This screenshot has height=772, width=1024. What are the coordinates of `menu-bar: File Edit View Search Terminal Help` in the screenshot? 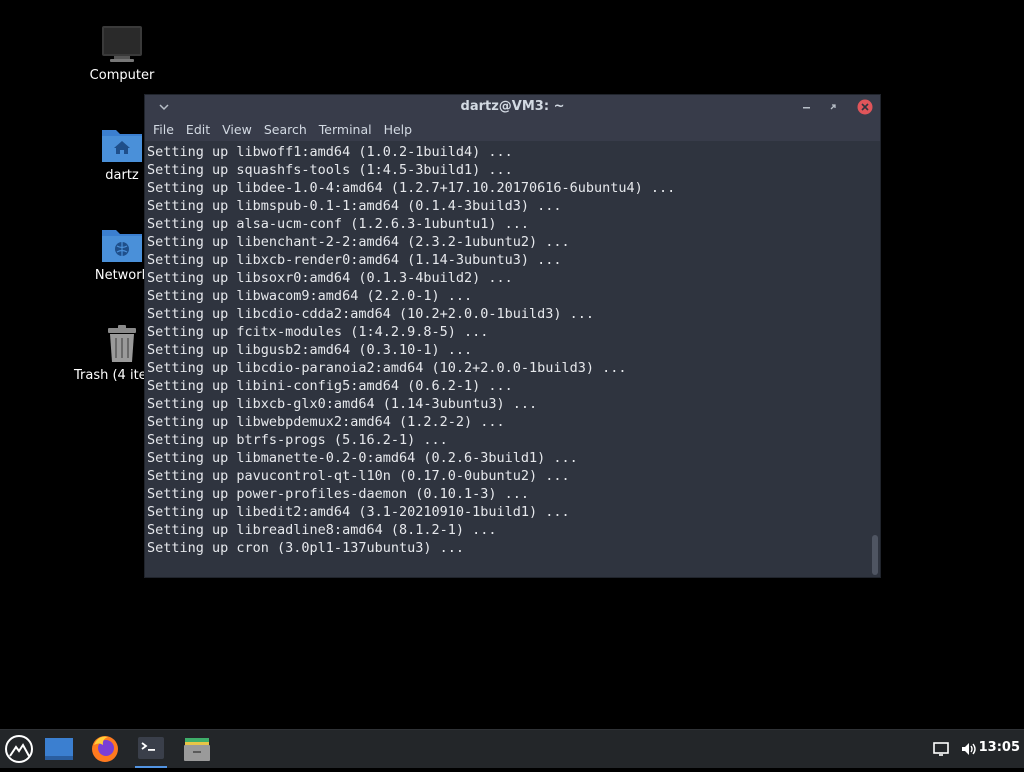 It's located at (512, 130).